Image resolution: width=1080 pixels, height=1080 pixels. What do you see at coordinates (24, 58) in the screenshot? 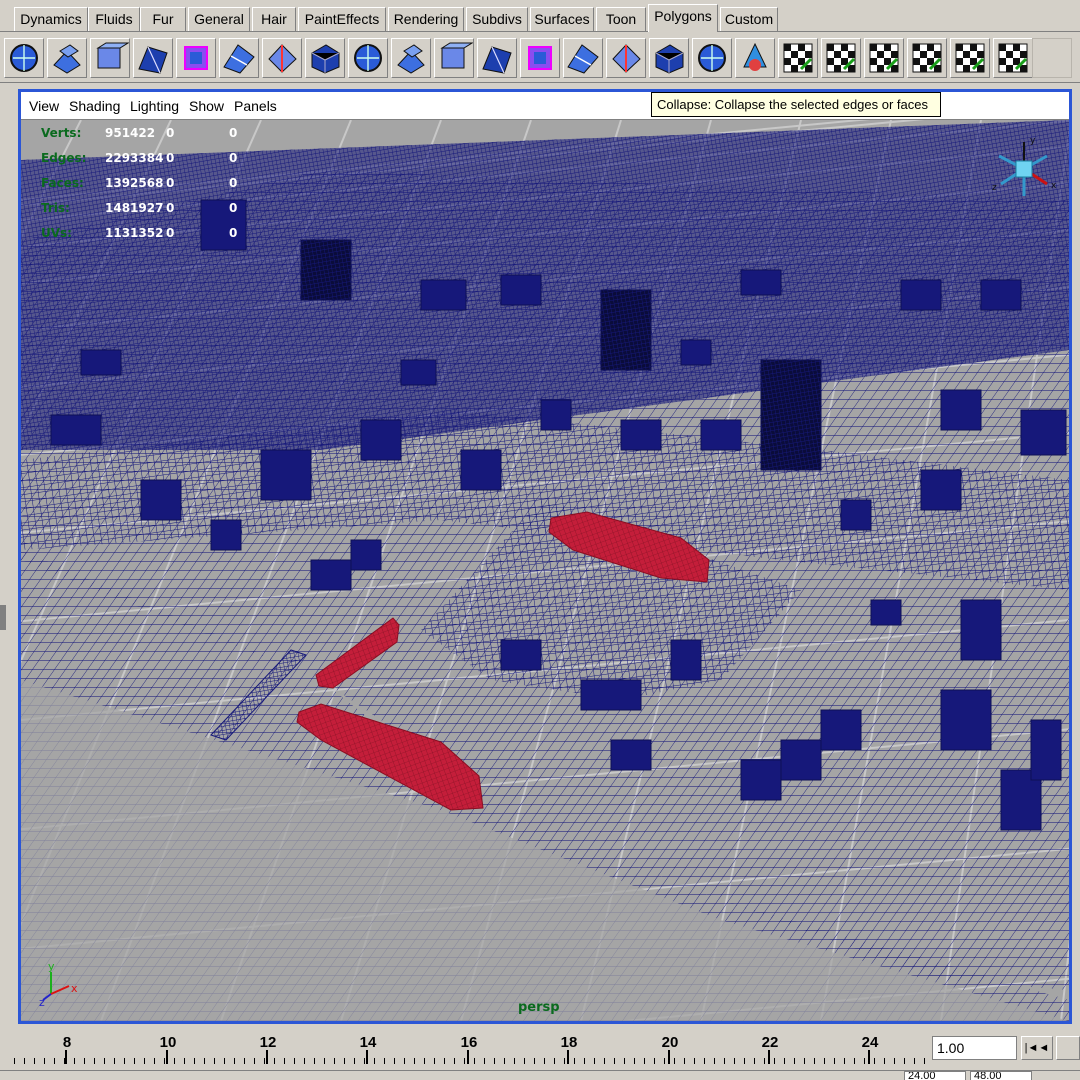
I see `poly-globe-tool-button` at bounding box center [24, 58].